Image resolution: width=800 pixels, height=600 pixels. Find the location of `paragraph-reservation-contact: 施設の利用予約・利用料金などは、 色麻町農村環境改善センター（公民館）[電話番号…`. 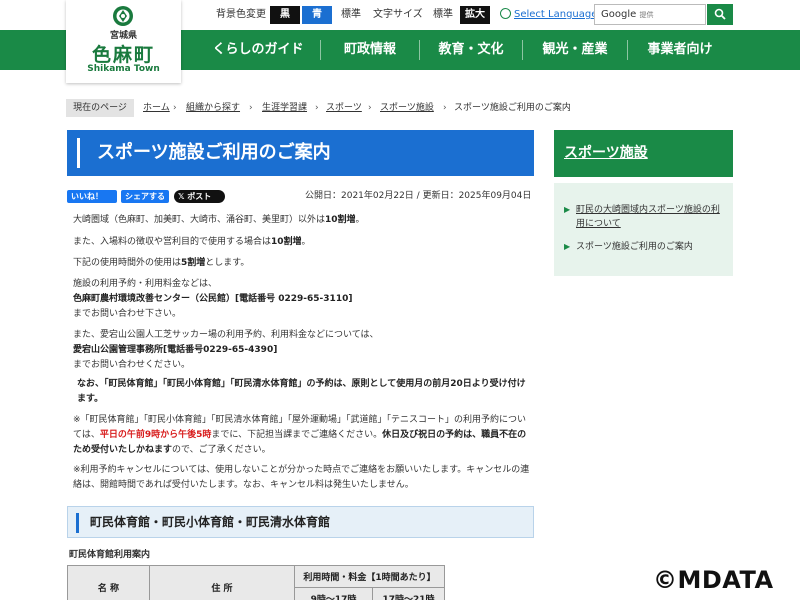

paragraph-reservation-contact: 施設の利用予約・利用料金などは、 色麻町農村環境改善センター（公民館）[電話番号… is located at coordinates (303, 299).